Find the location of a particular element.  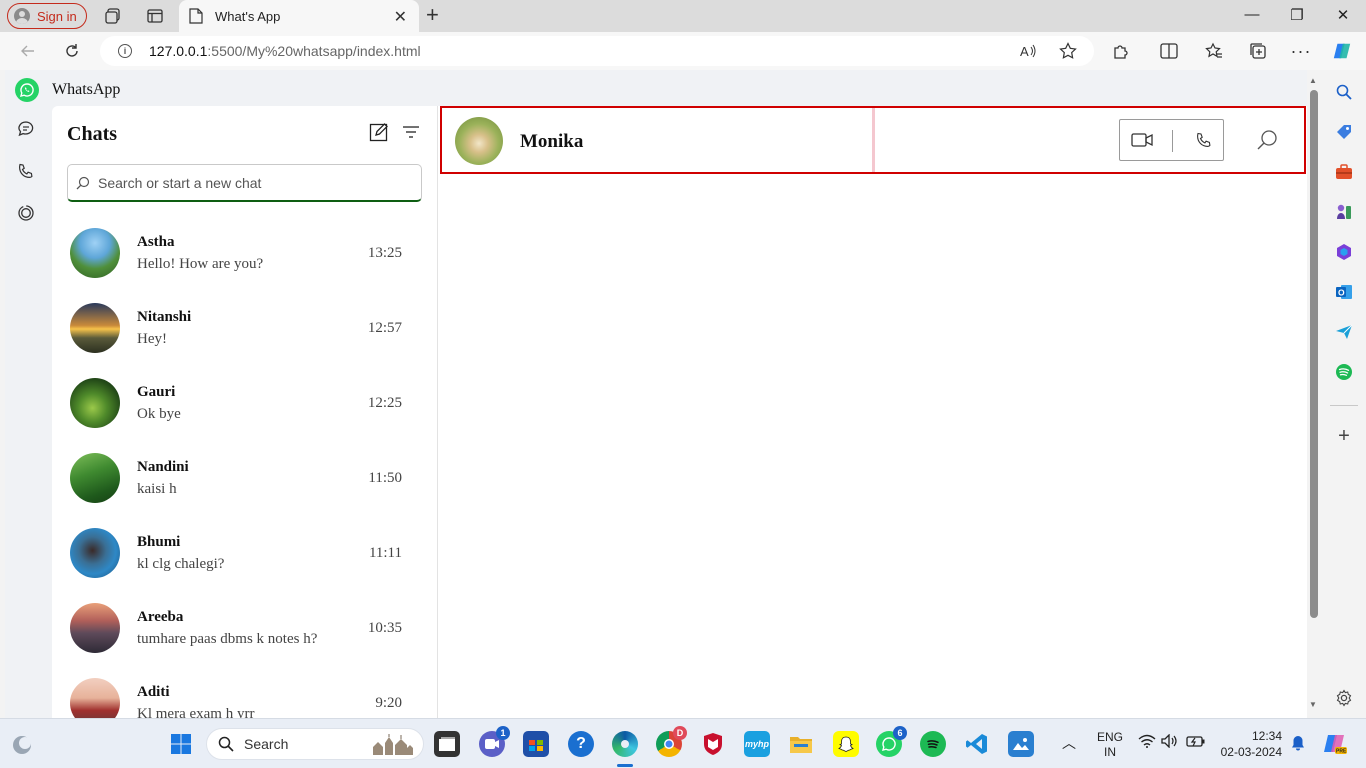

chat-item-astha: Astha Hello! How are you? 13:25 is located at coordinates (244, 254).